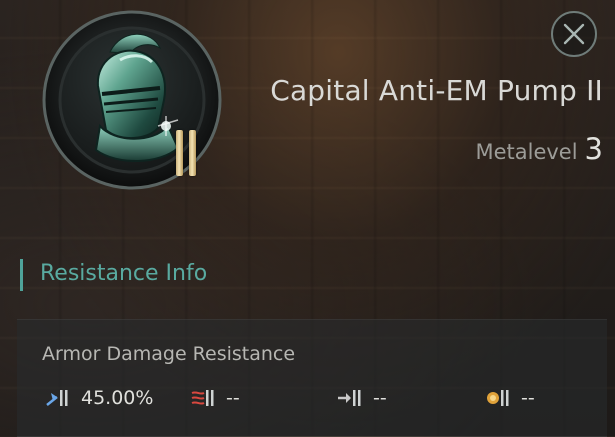  What do you see at coordinates (215, 398) in the screenshot?
I see `resistance-thermal: --` at bounding box center [215, 398].